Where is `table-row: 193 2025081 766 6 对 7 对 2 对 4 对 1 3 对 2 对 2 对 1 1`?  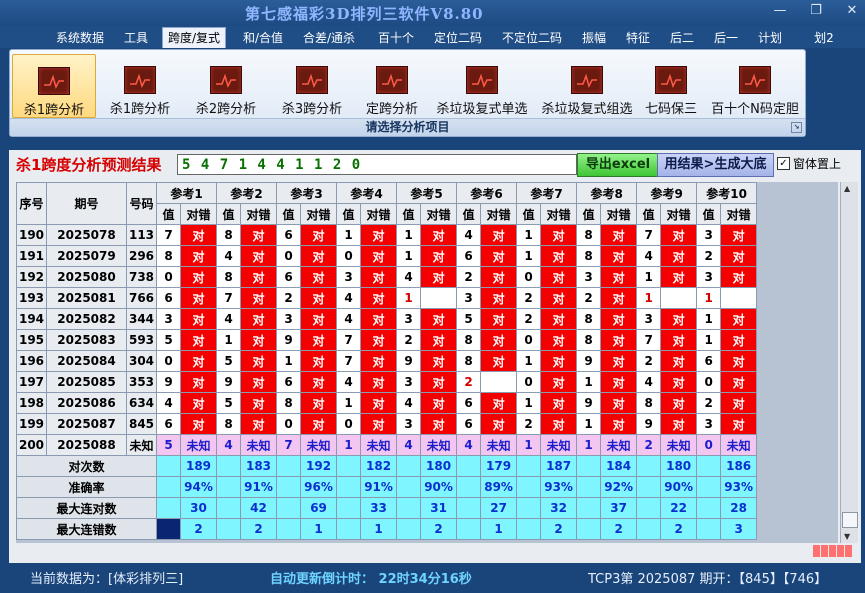 table-row: 193 2025081 766 6 对 7 对 2 对 4 对 1 3 对 2 对 2 对 1 1 is located at coordinates (387, 298).